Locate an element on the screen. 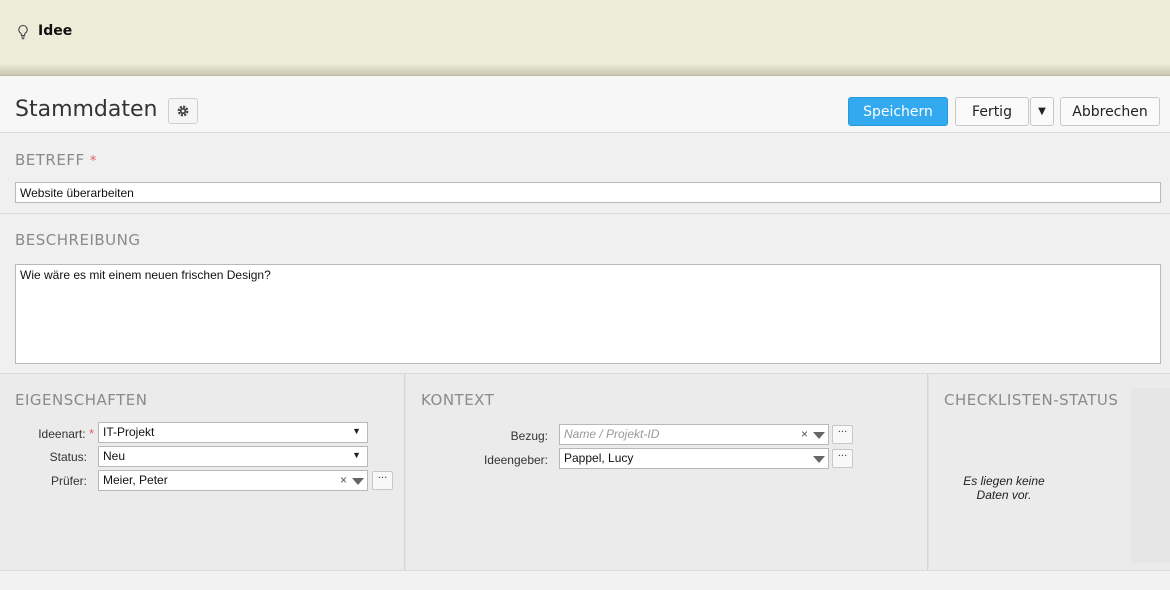 The height and width of the screenshot is (590, 1170). betreff-label: BETREFF * is located at coordinates (56, 160).